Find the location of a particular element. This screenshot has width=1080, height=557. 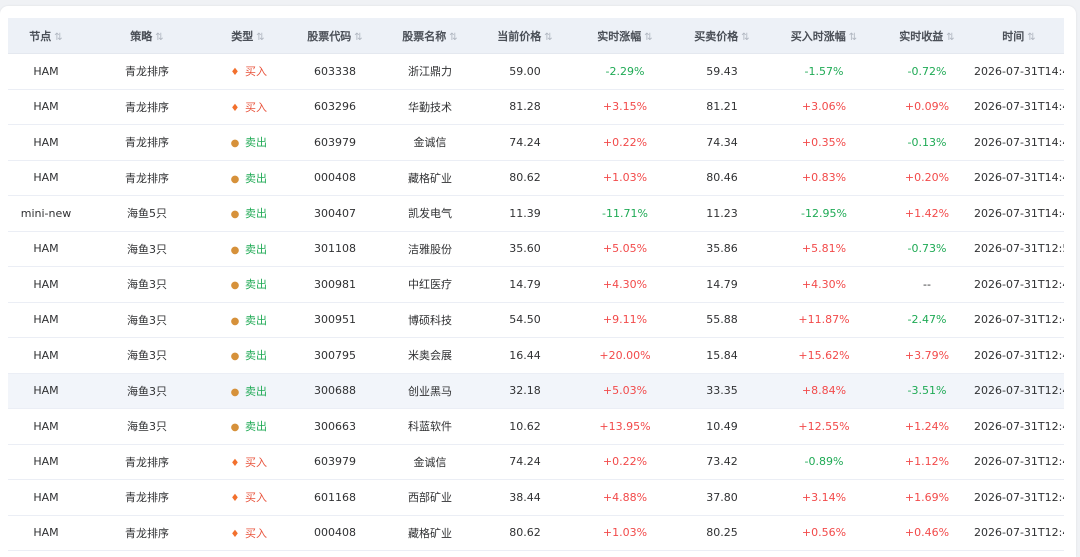

cell-change: +0.22% is located at coordinates (625, 142).